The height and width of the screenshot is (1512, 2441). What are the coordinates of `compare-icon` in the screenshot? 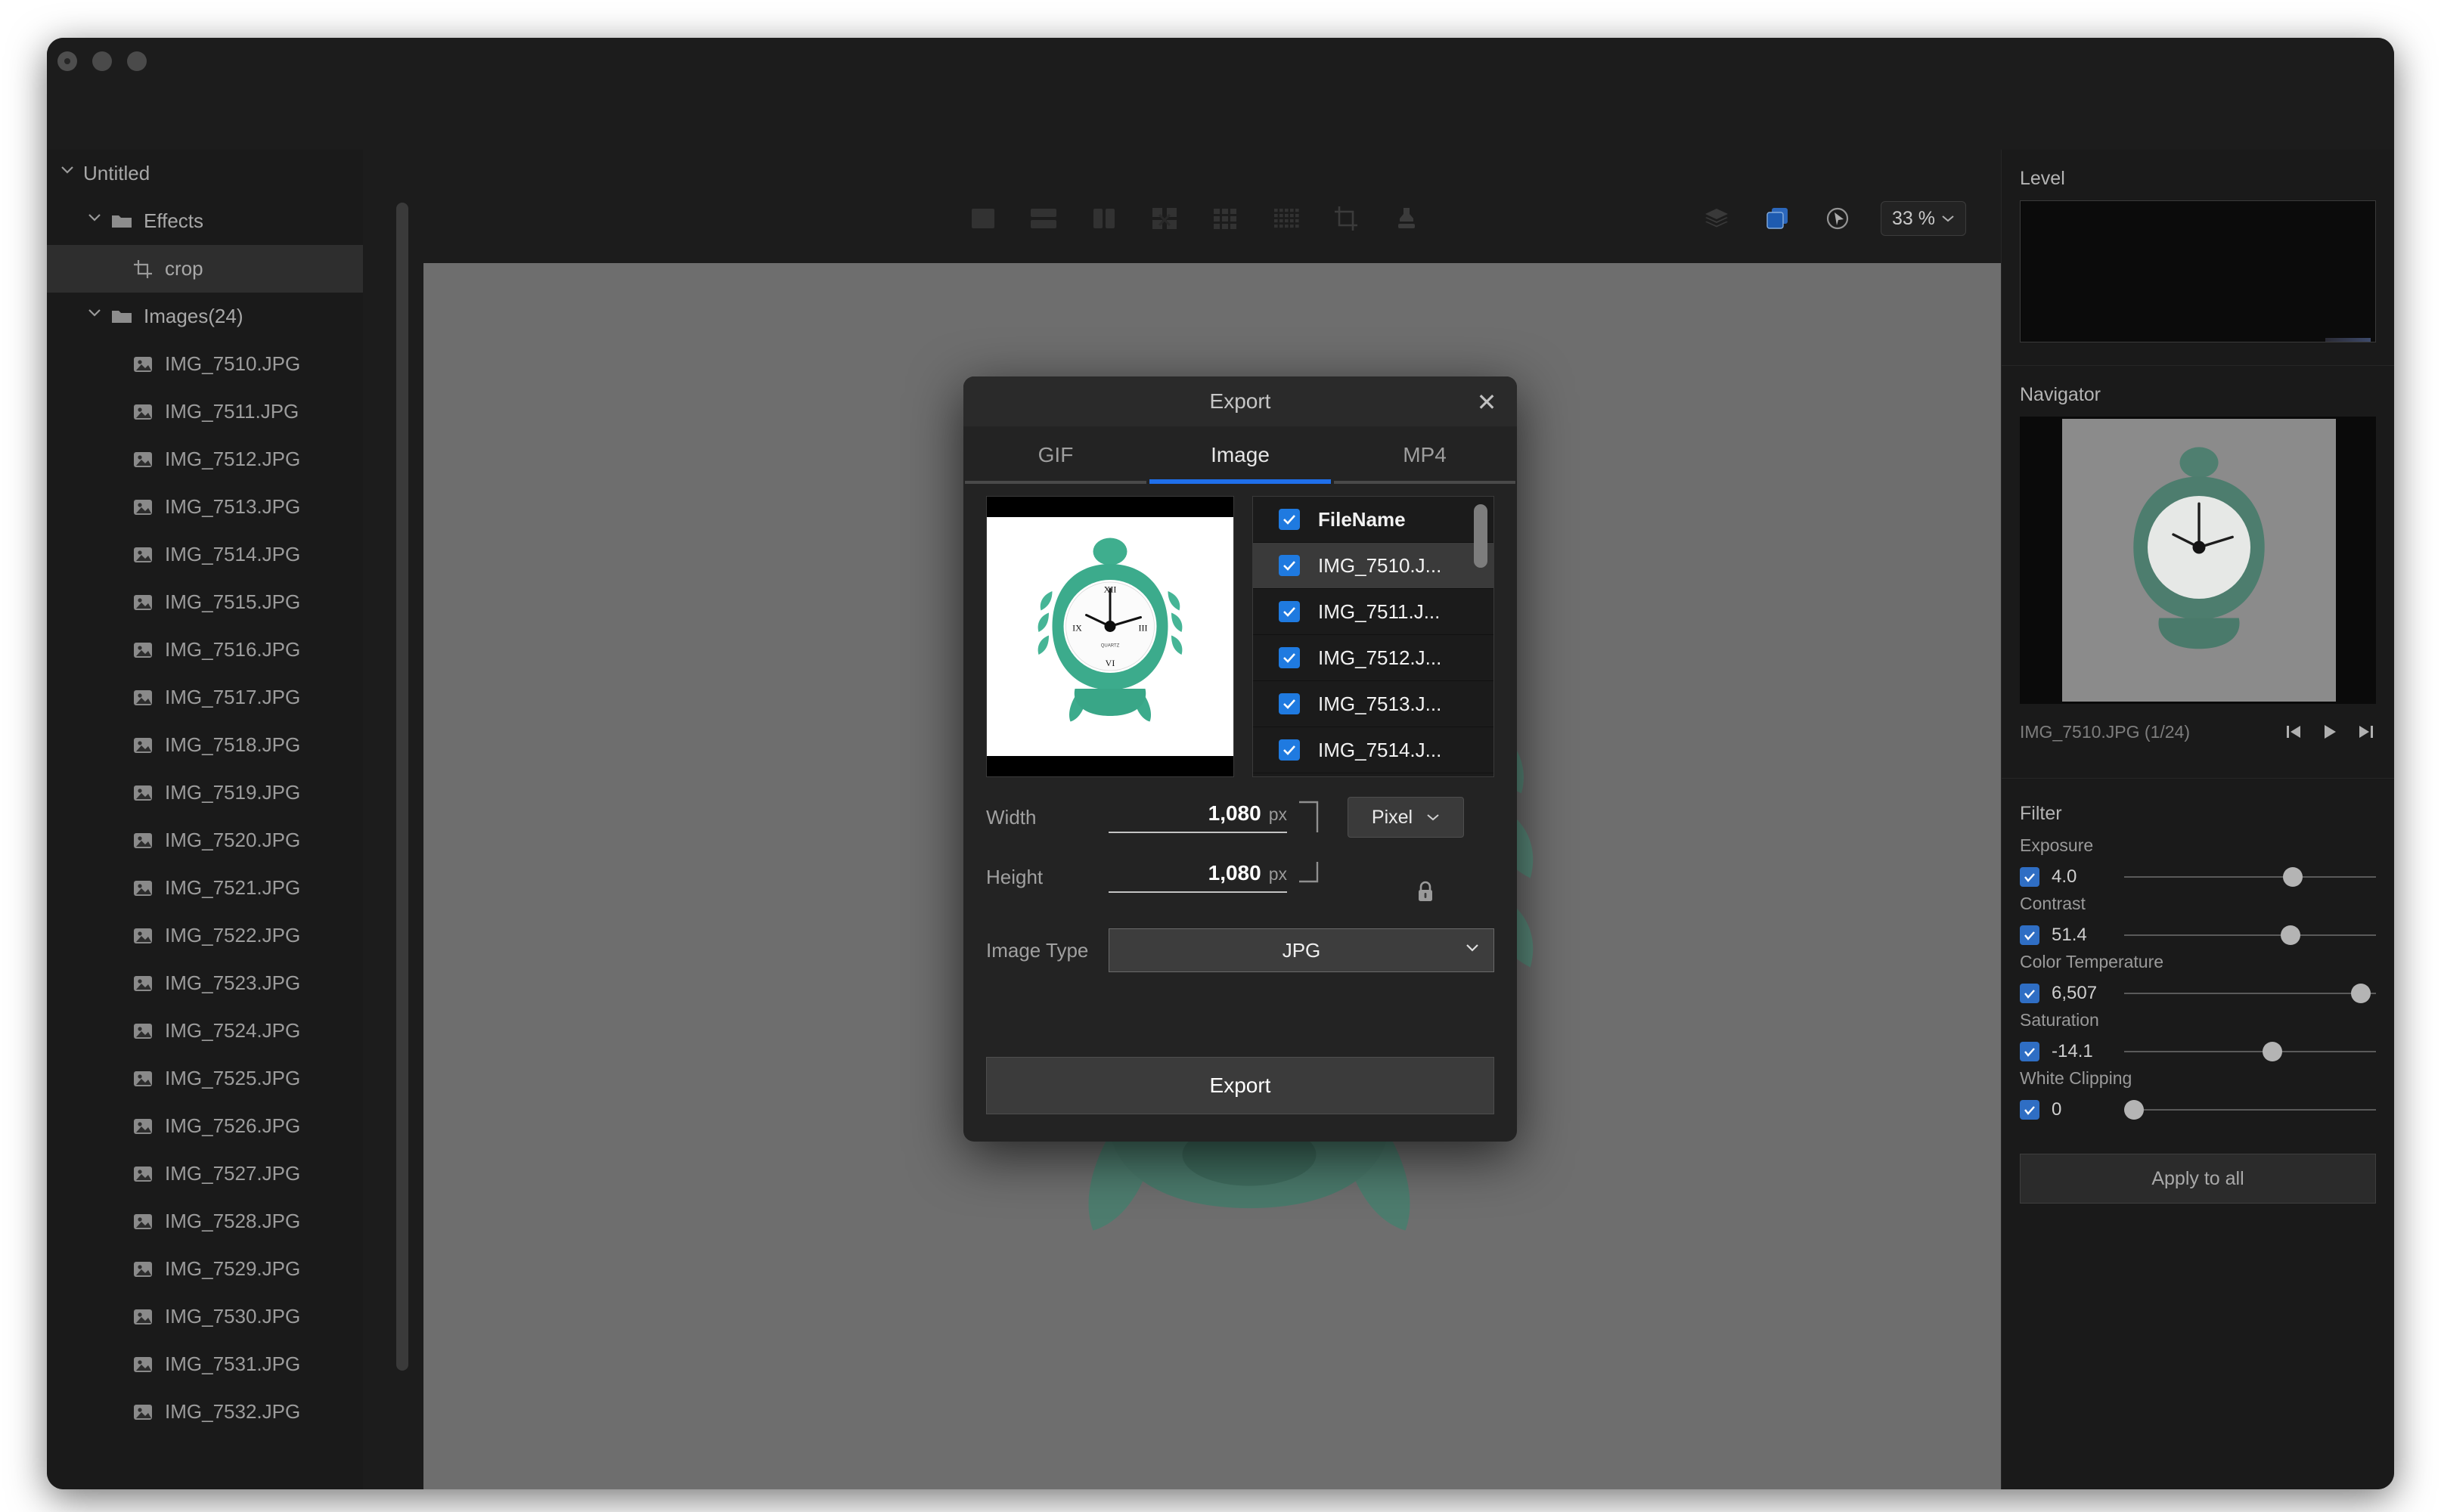 It's located at (1164, 219).